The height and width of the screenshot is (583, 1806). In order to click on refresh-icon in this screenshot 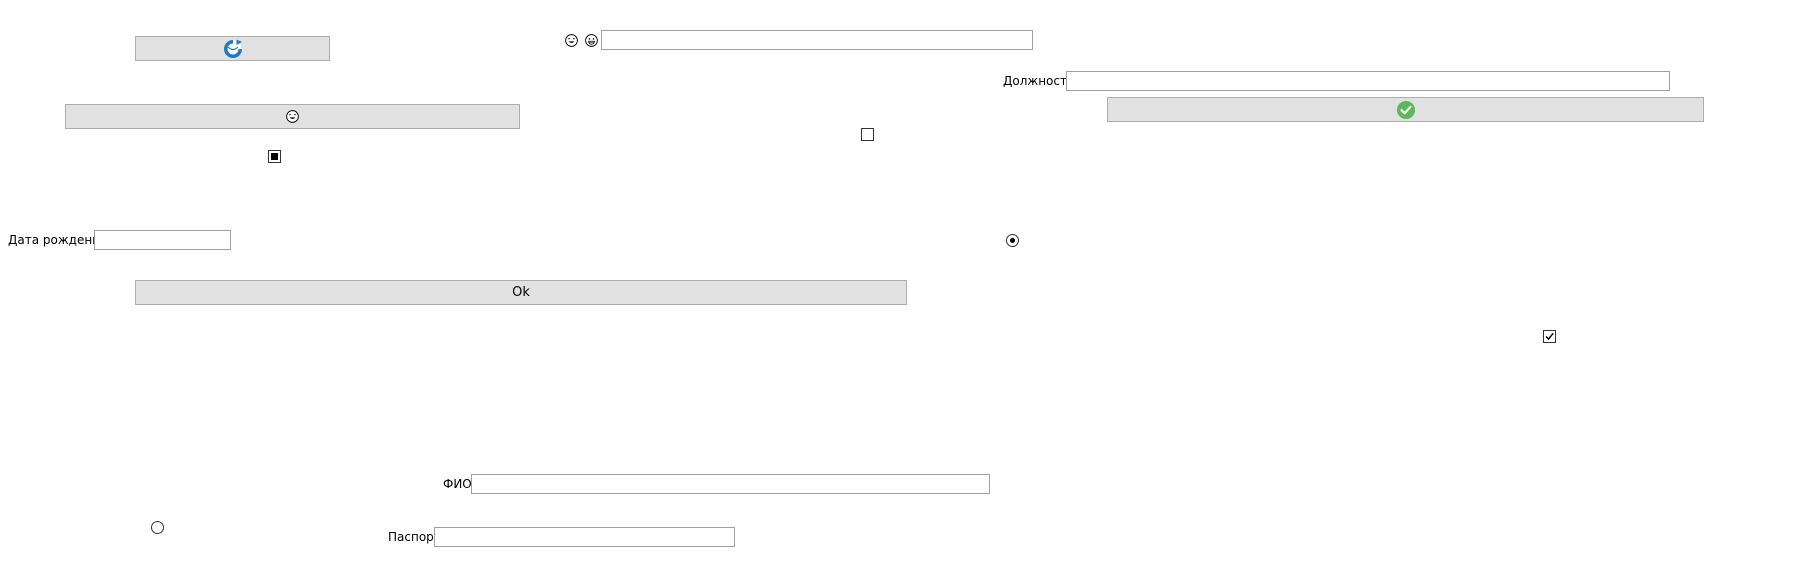, I will do `click(233, 49)`.